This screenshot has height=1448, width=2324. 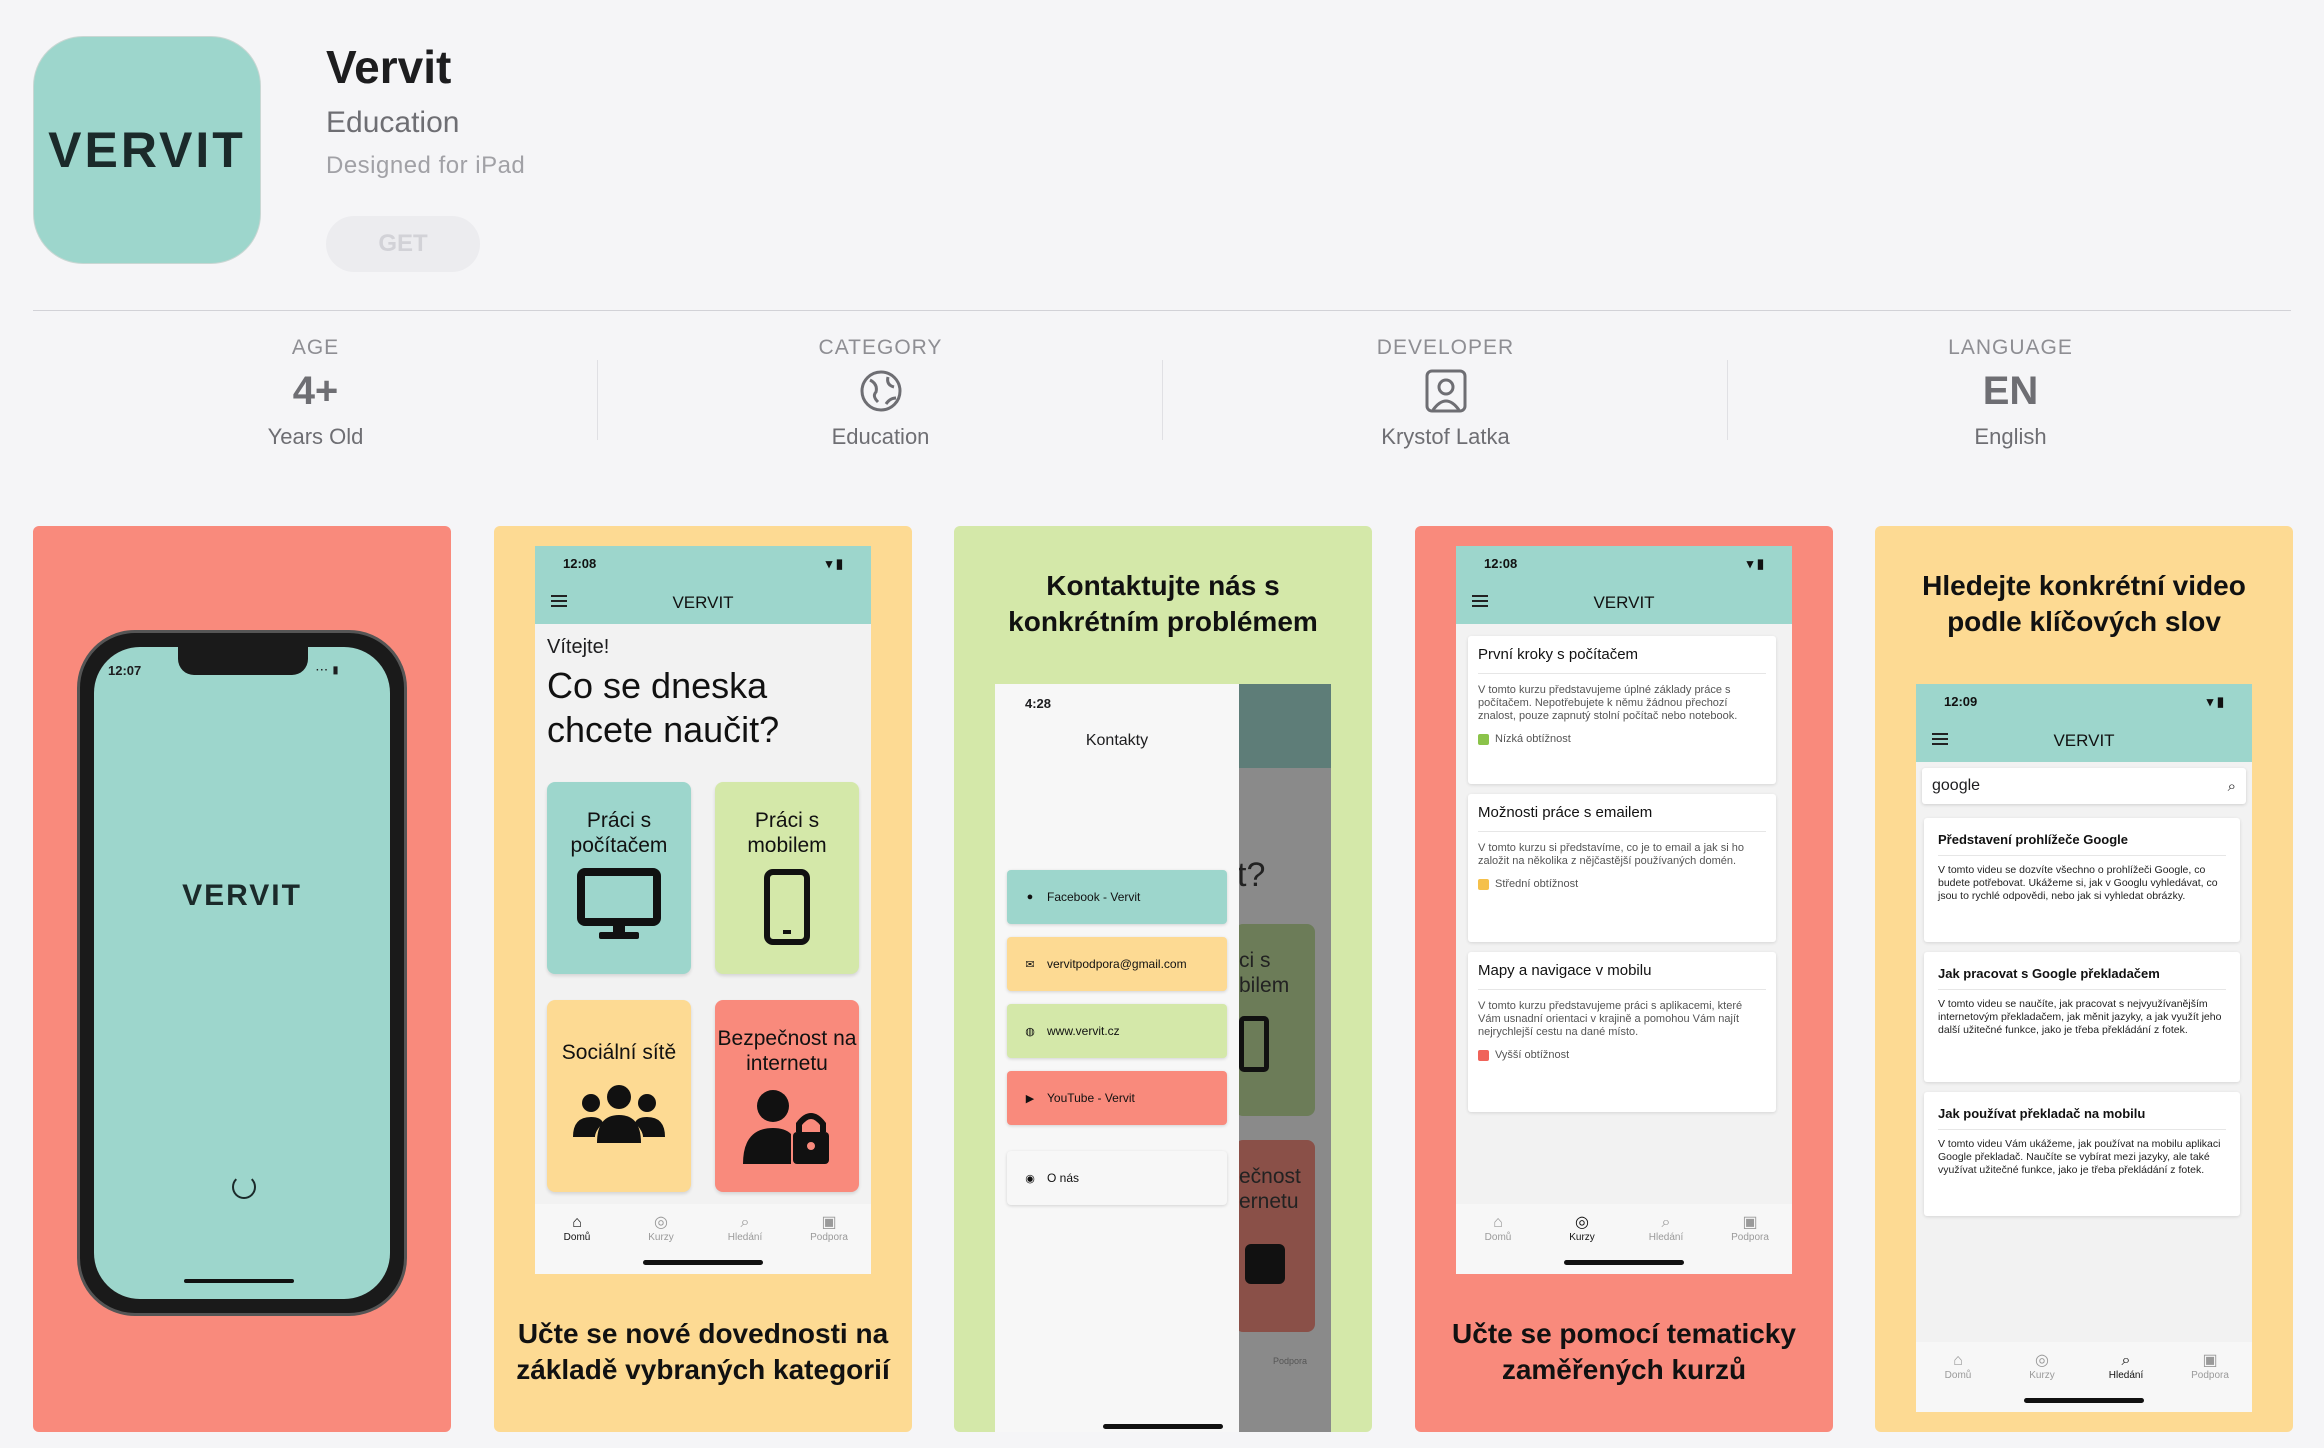 I want to click on caption-line-1: Učte se pomocí tematicky, so click(x=1624, y=1333).